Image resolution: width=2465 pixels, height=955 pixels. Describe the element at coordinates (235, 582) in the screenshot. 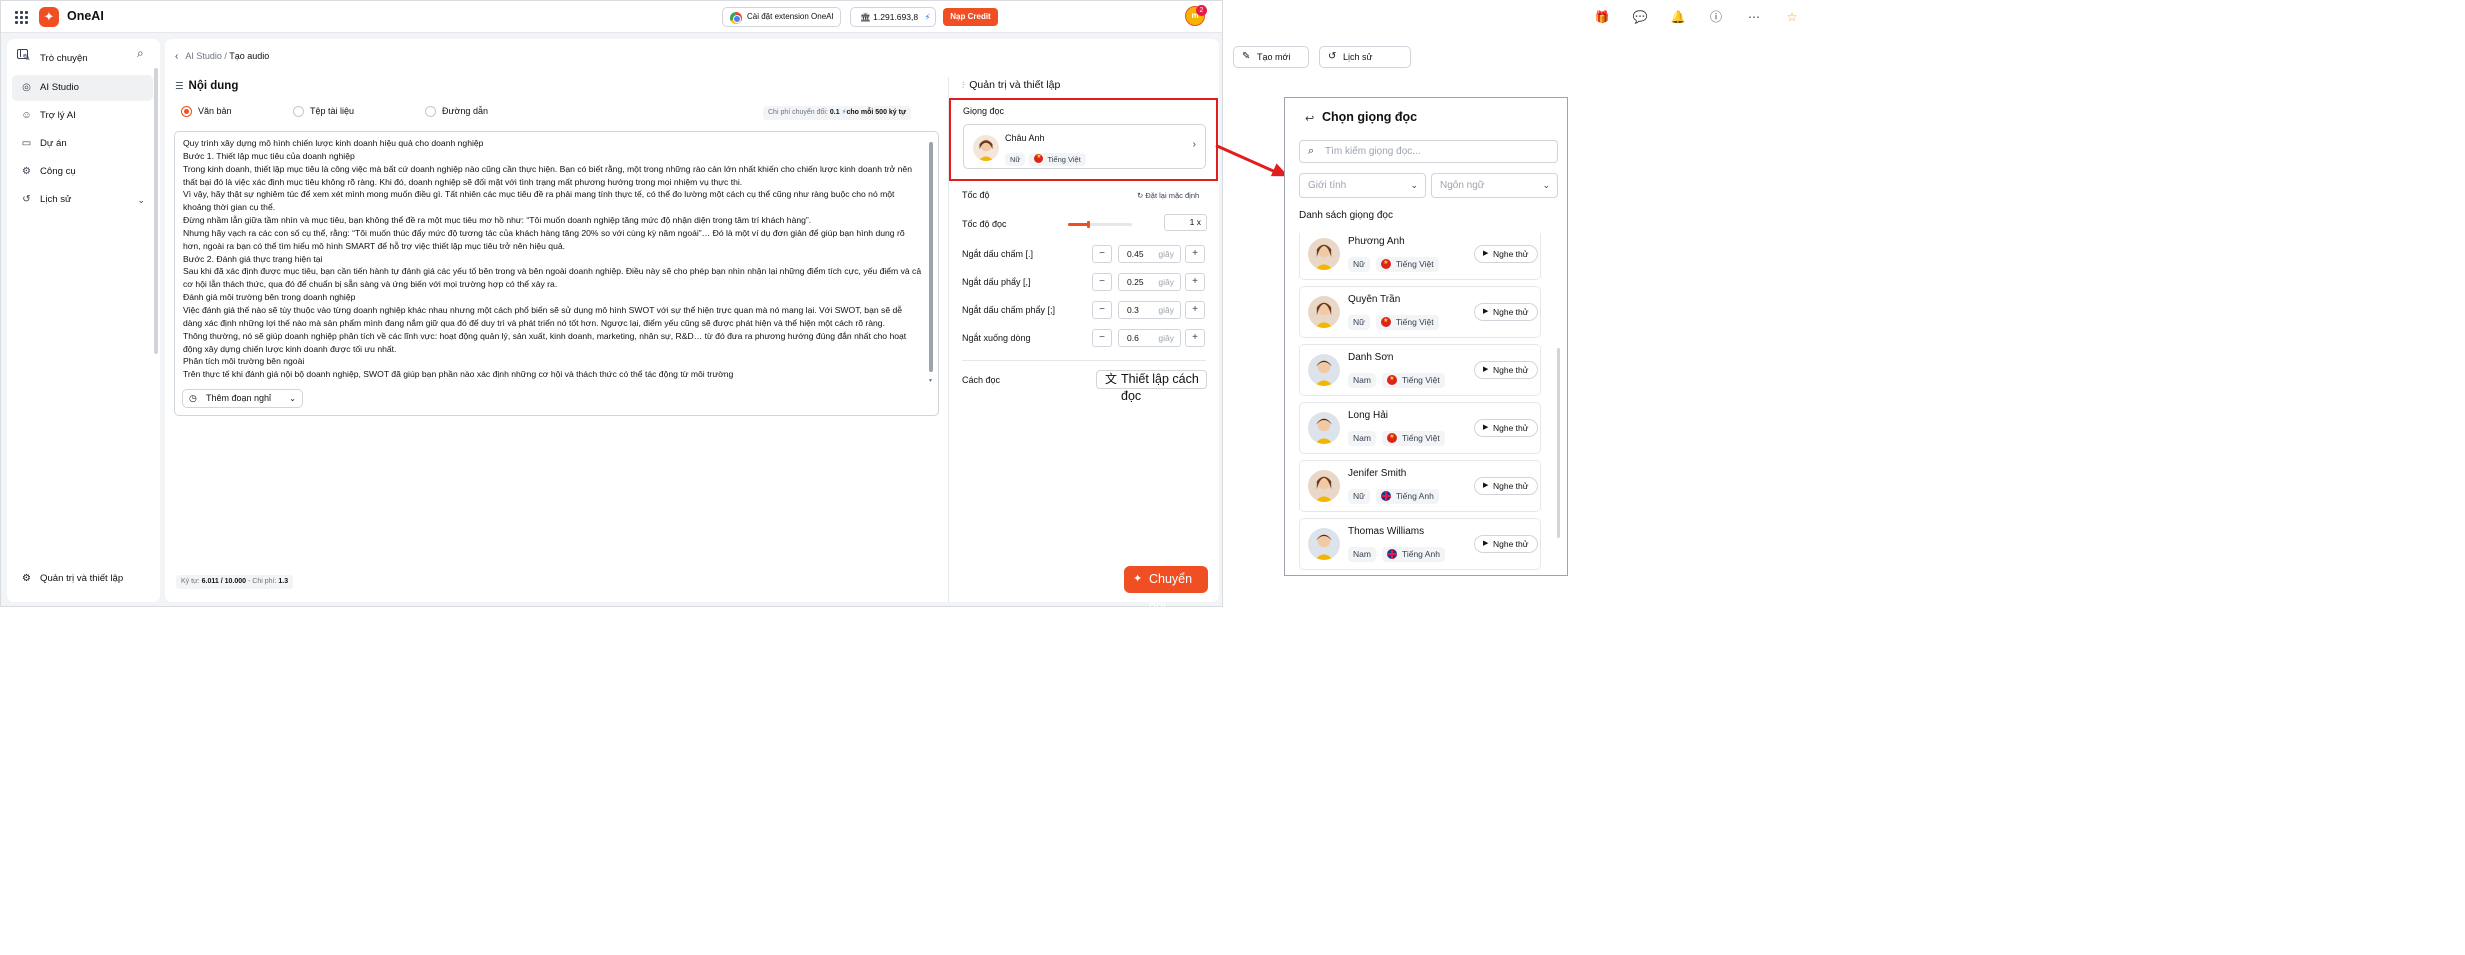

I see `character-count: Ký tự: 6.011 / 10.000 - Chi phí: 1.3` at that location.